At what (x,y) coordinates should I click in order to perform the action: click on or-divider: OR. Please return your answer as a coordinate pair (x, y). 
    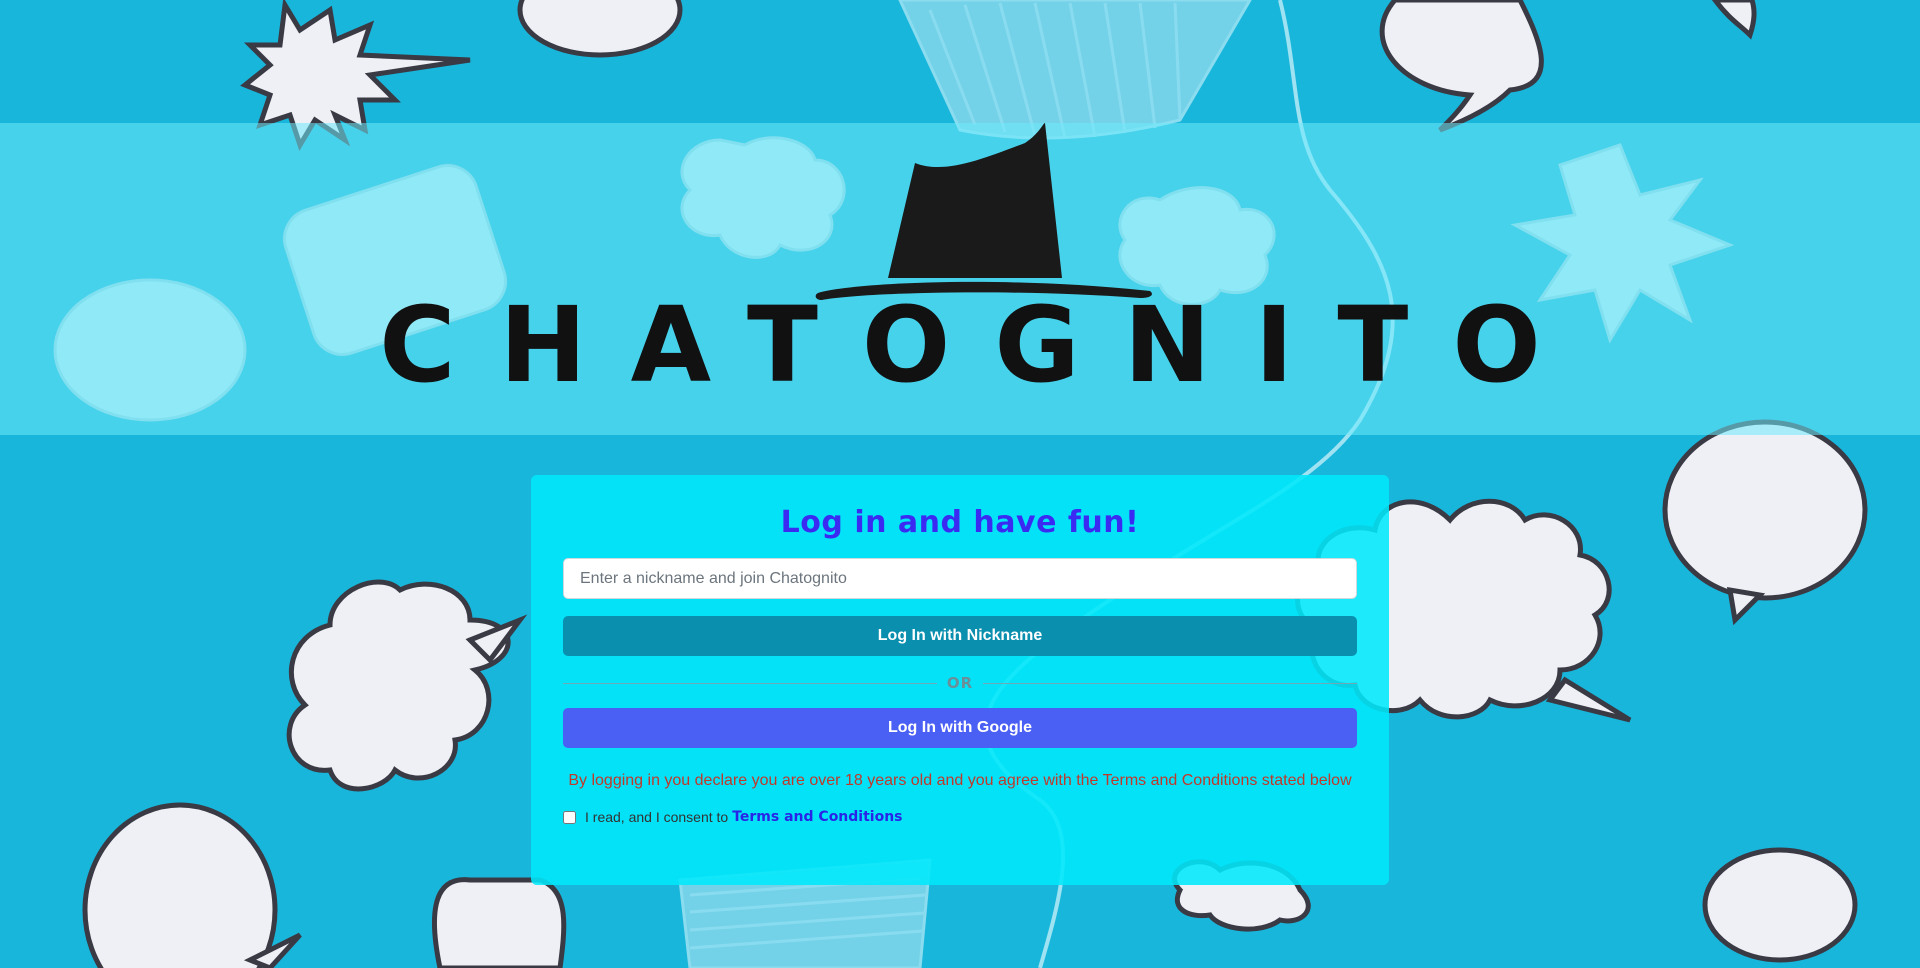
    Looking at the image, I should click on (960, 683).